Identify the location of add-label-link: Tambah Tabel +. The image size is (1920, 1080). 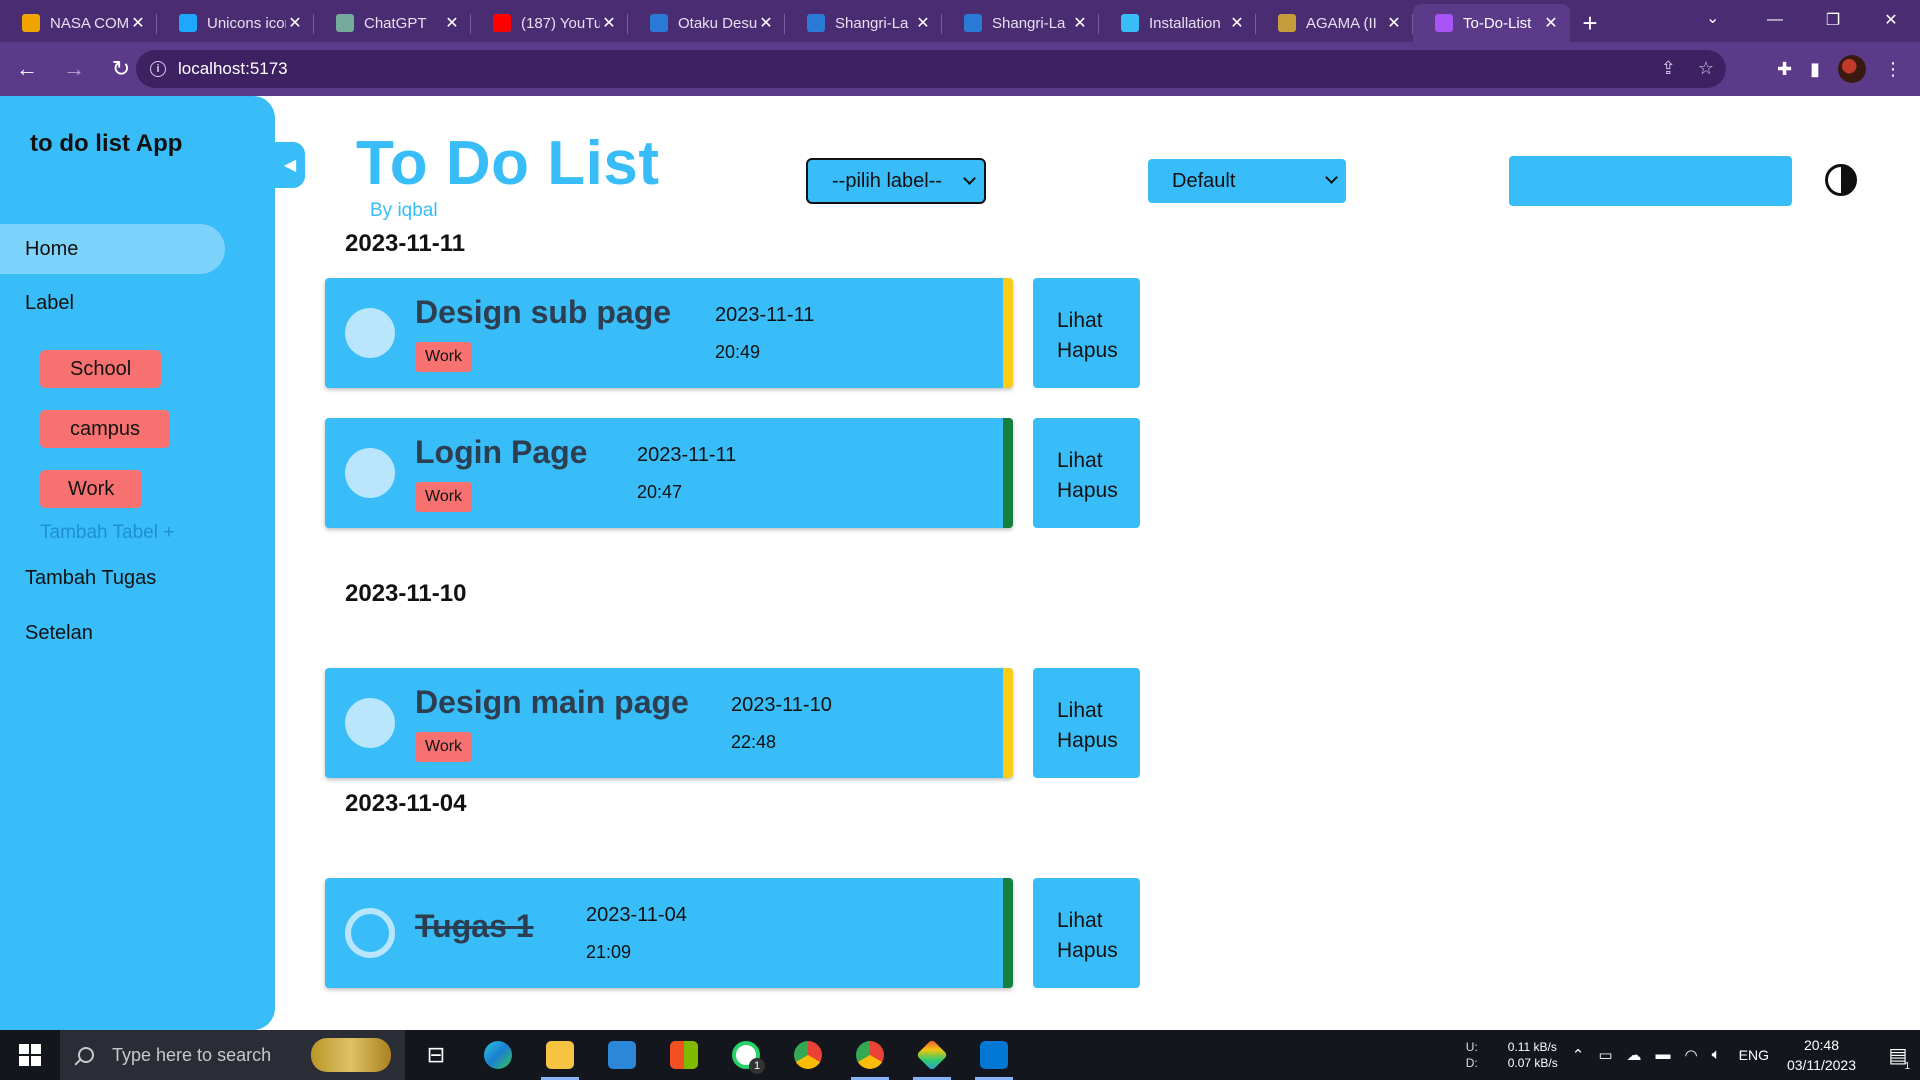
(107, 533).